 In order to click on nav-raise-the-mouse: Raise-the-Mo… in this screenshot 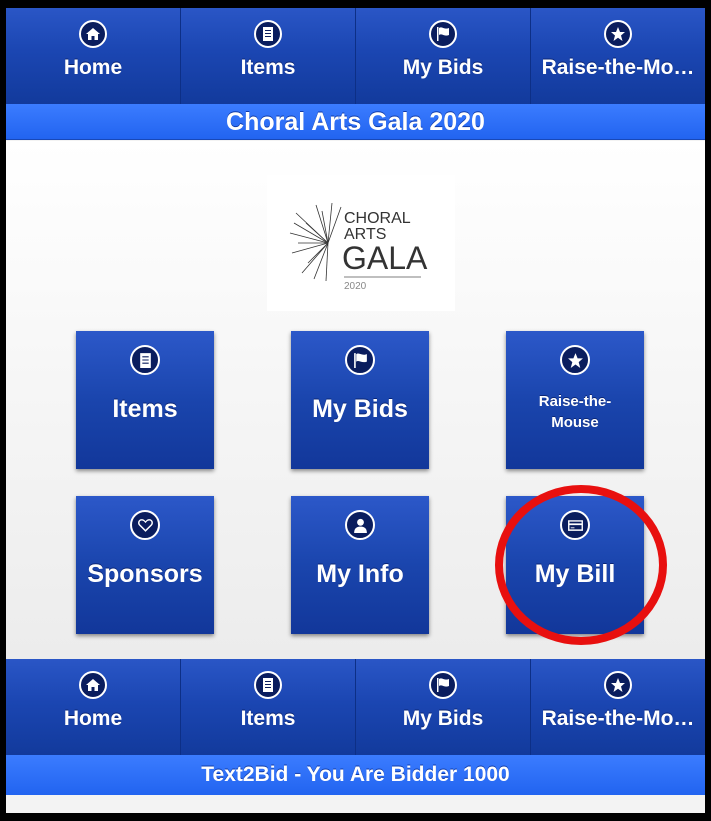, I will do `click(618, 56)`.